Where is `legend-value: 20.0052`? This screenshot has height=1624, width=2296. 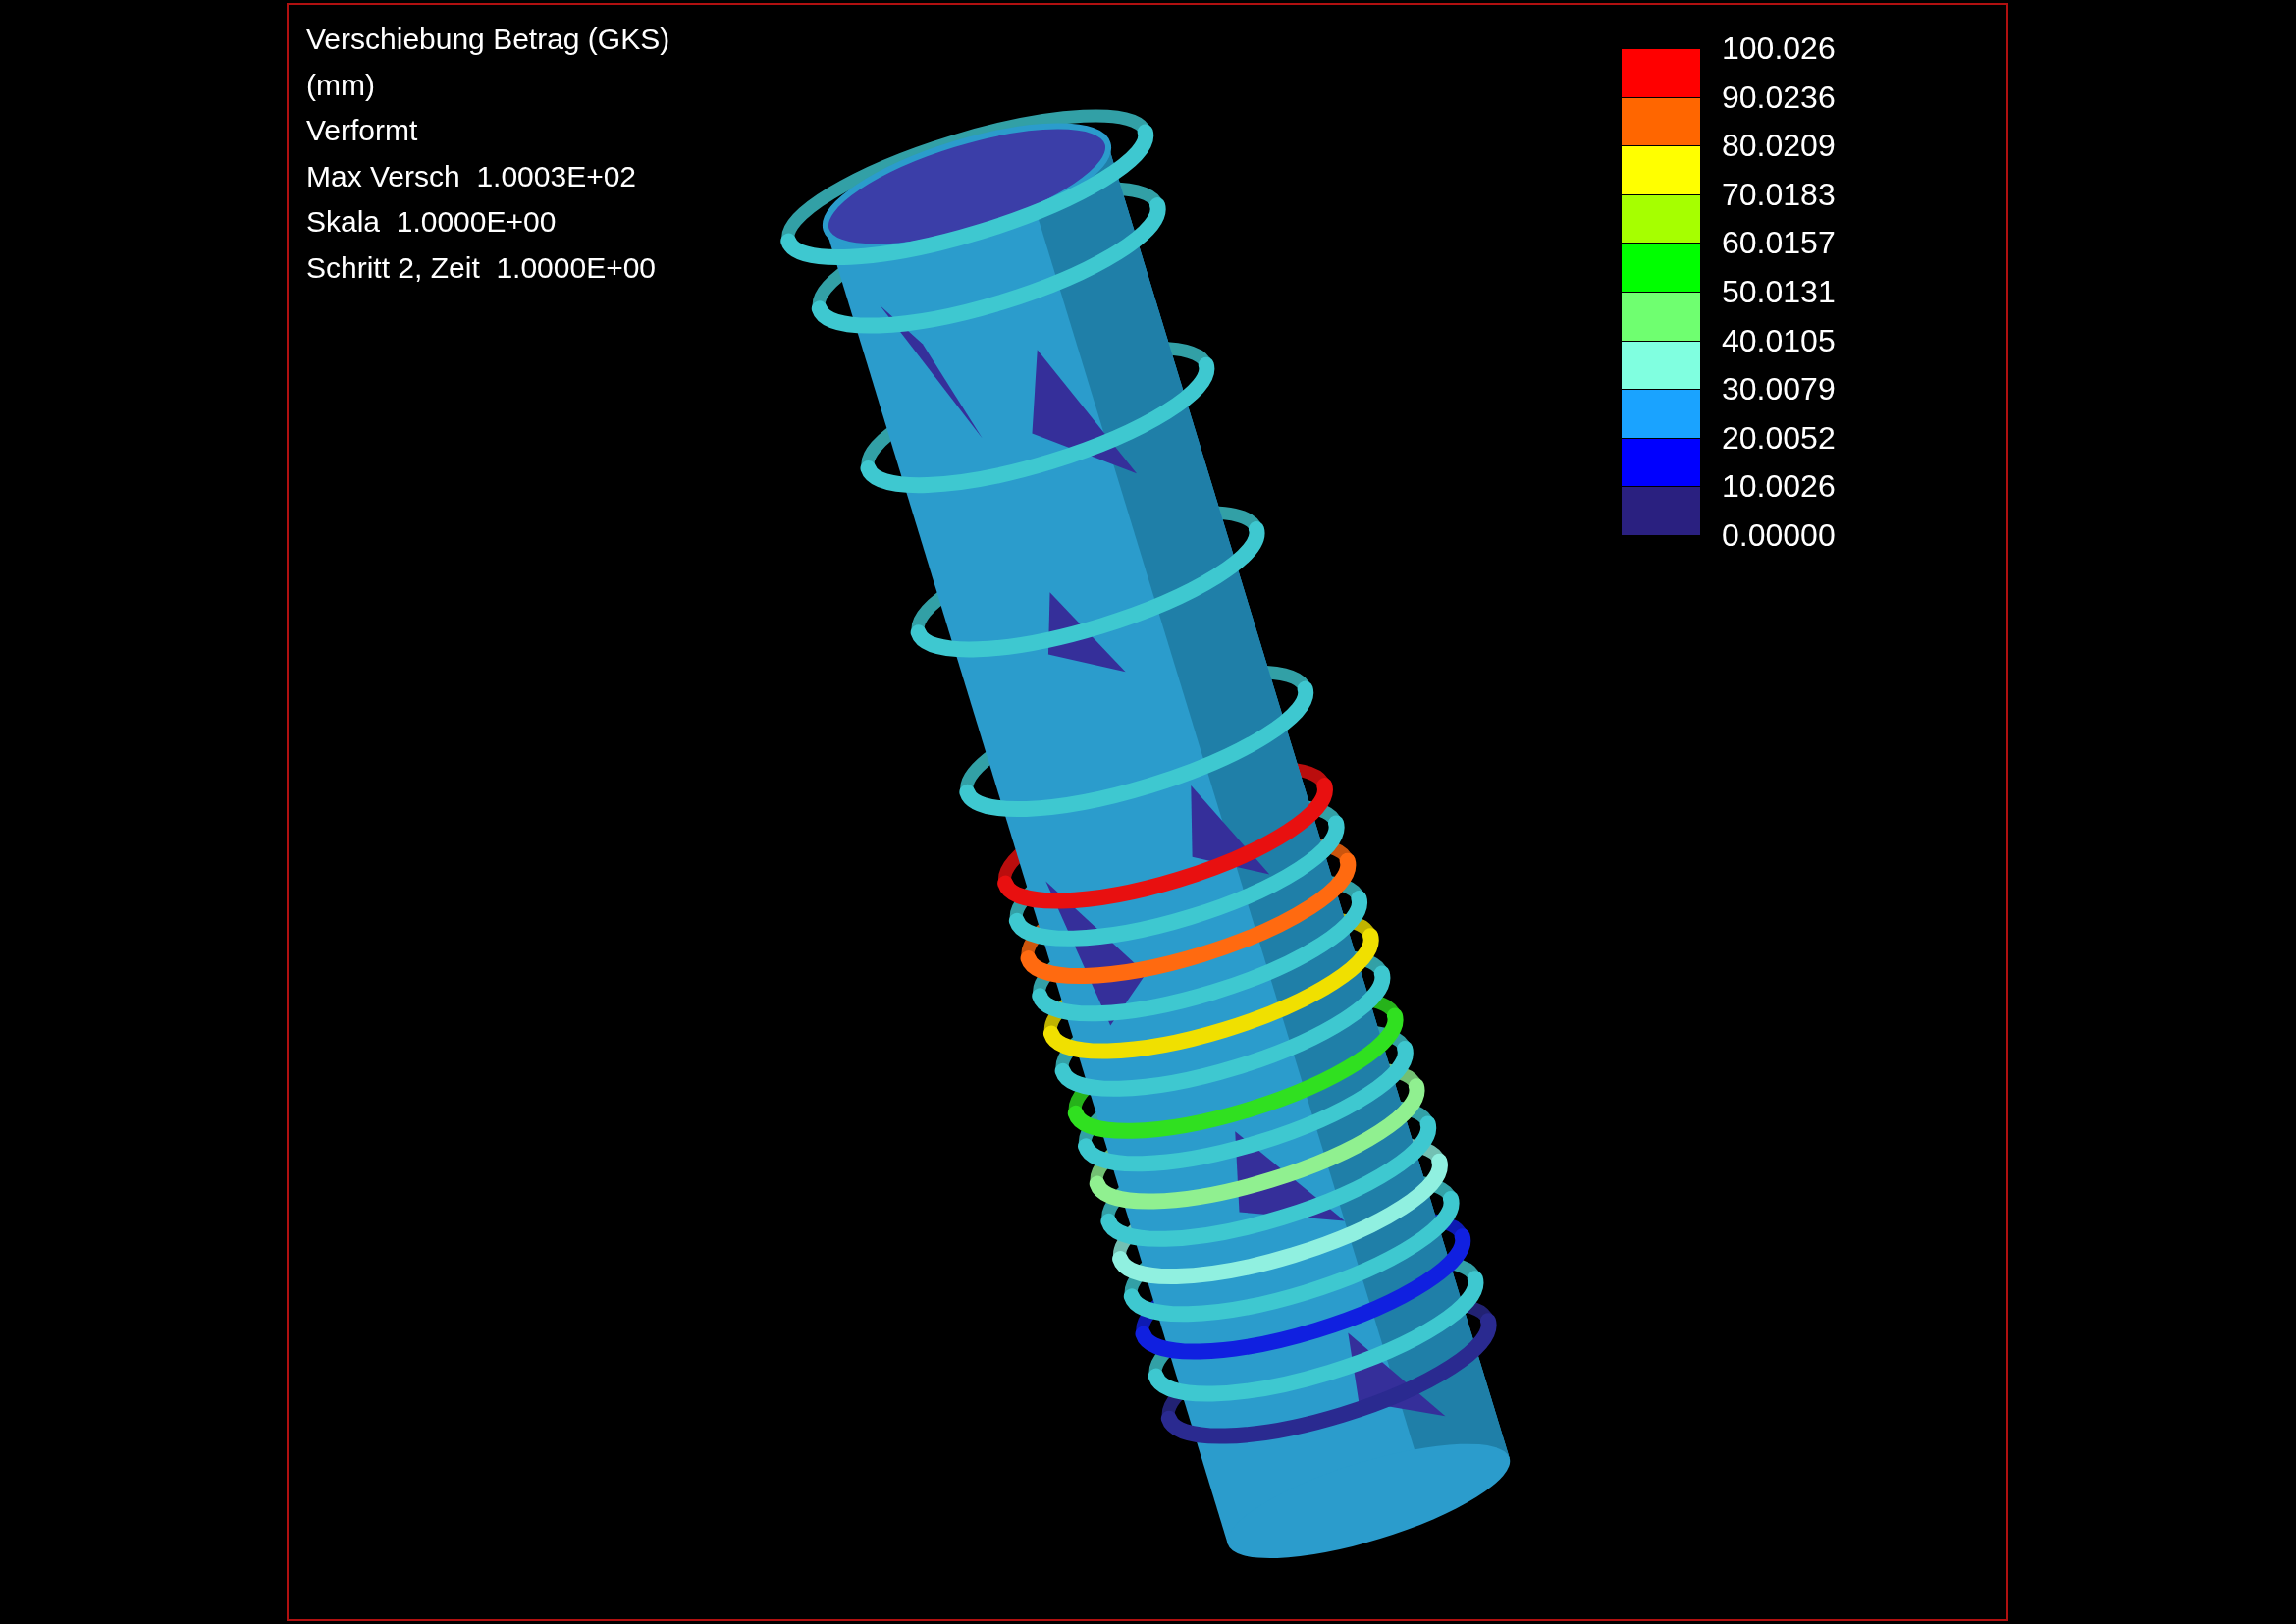 legend-value: 20.0052 is located at coordinates (1779, 438).